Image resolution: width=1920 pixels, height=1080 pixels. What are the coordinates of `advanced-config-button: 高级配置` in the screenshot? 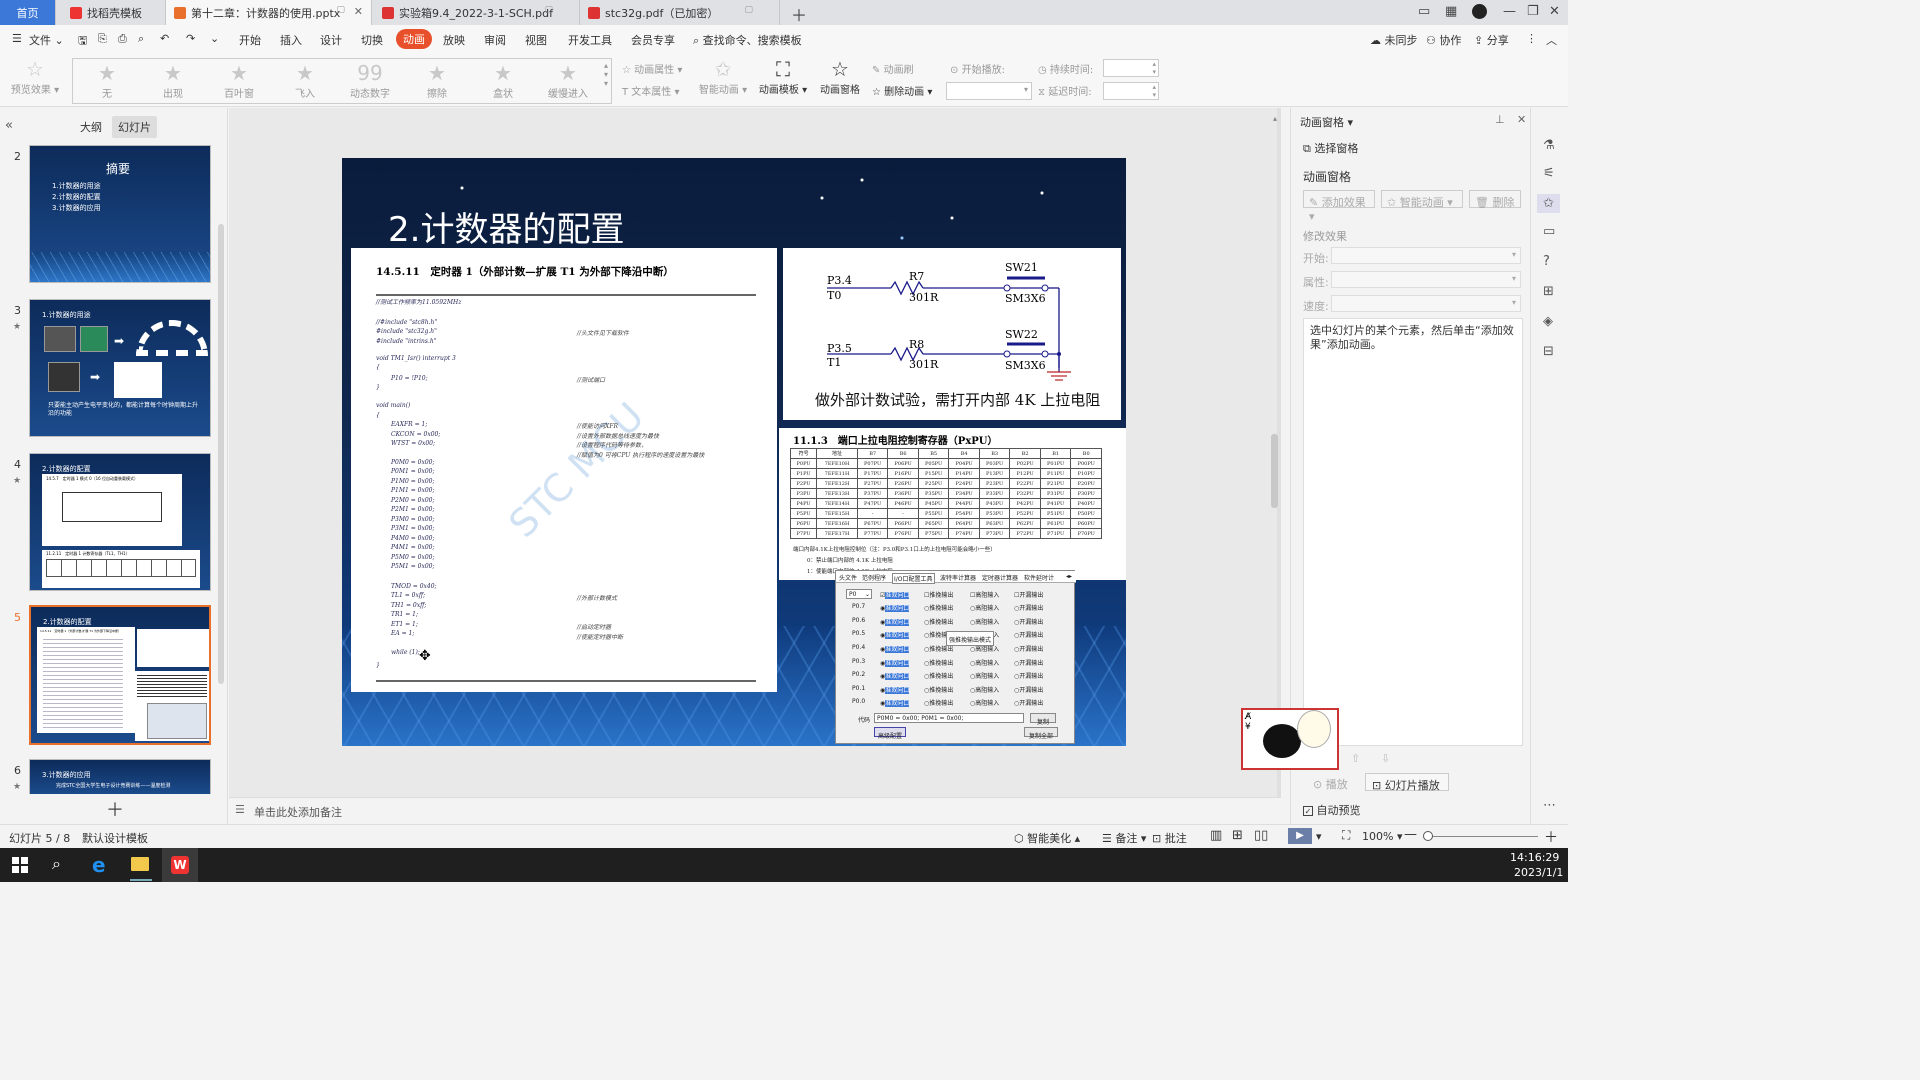 It's located at (890, 733).